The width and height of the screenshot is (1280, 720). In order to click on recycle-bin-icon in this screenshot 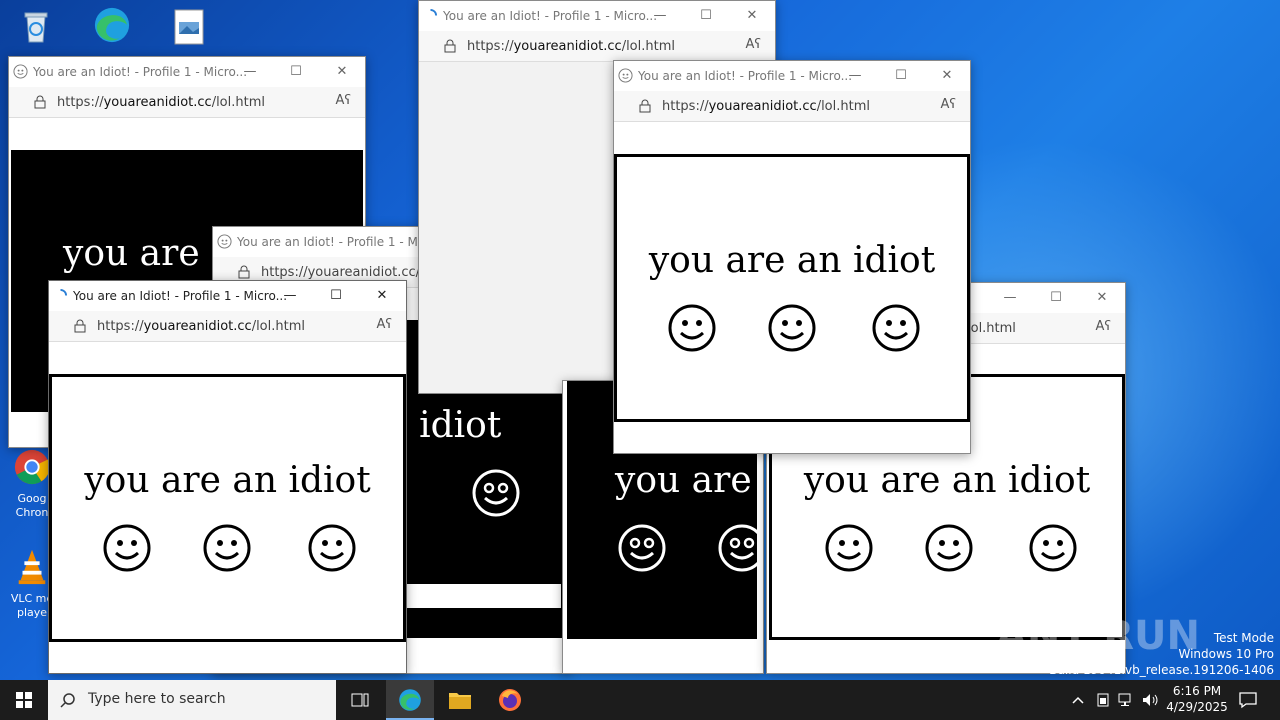, I will do `click(36, 27)`.